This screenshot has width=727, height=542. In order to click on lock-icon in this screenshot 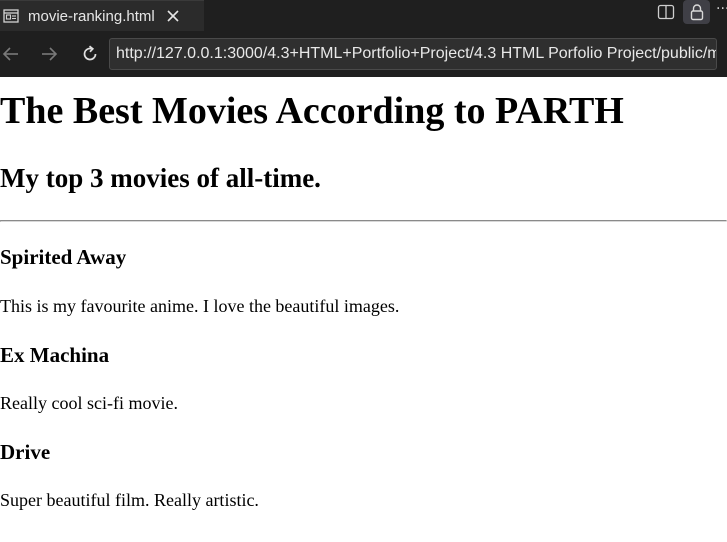, I will do `click(696, 12)`.